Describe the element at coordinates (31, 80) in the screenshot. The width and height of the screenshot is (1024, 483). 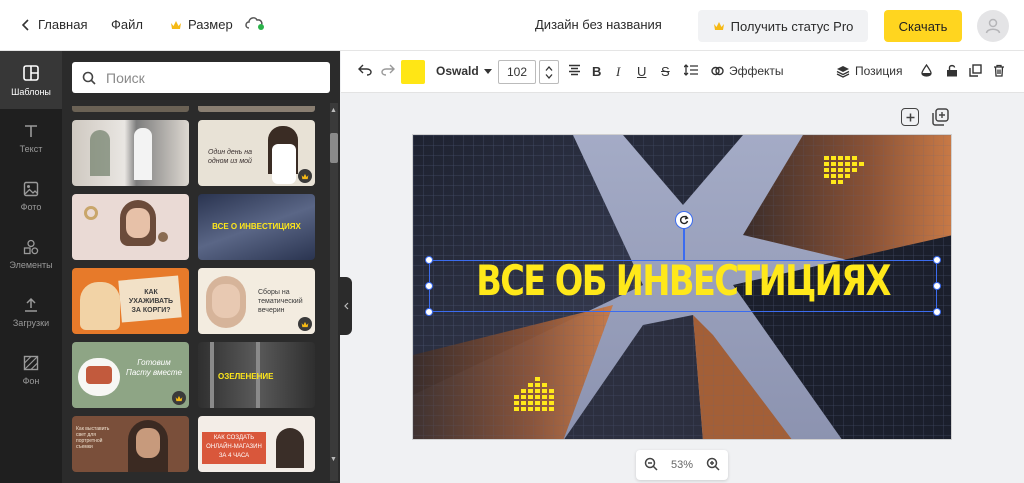
I see `nav-templates: Шаблоны` at that location.